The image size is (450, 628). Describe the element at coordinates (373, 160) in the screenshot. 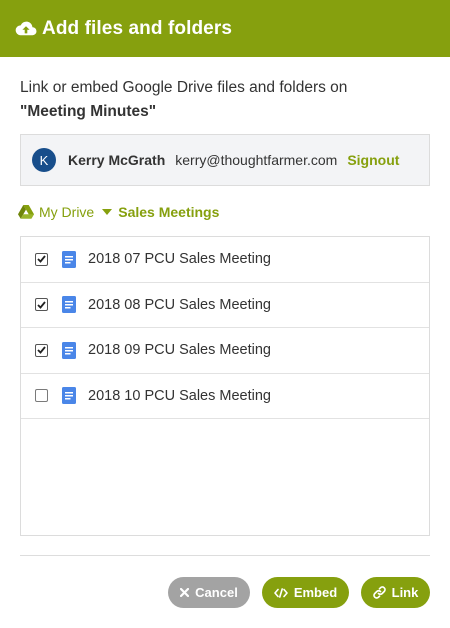

I see `signout-link: Signout` at that location.